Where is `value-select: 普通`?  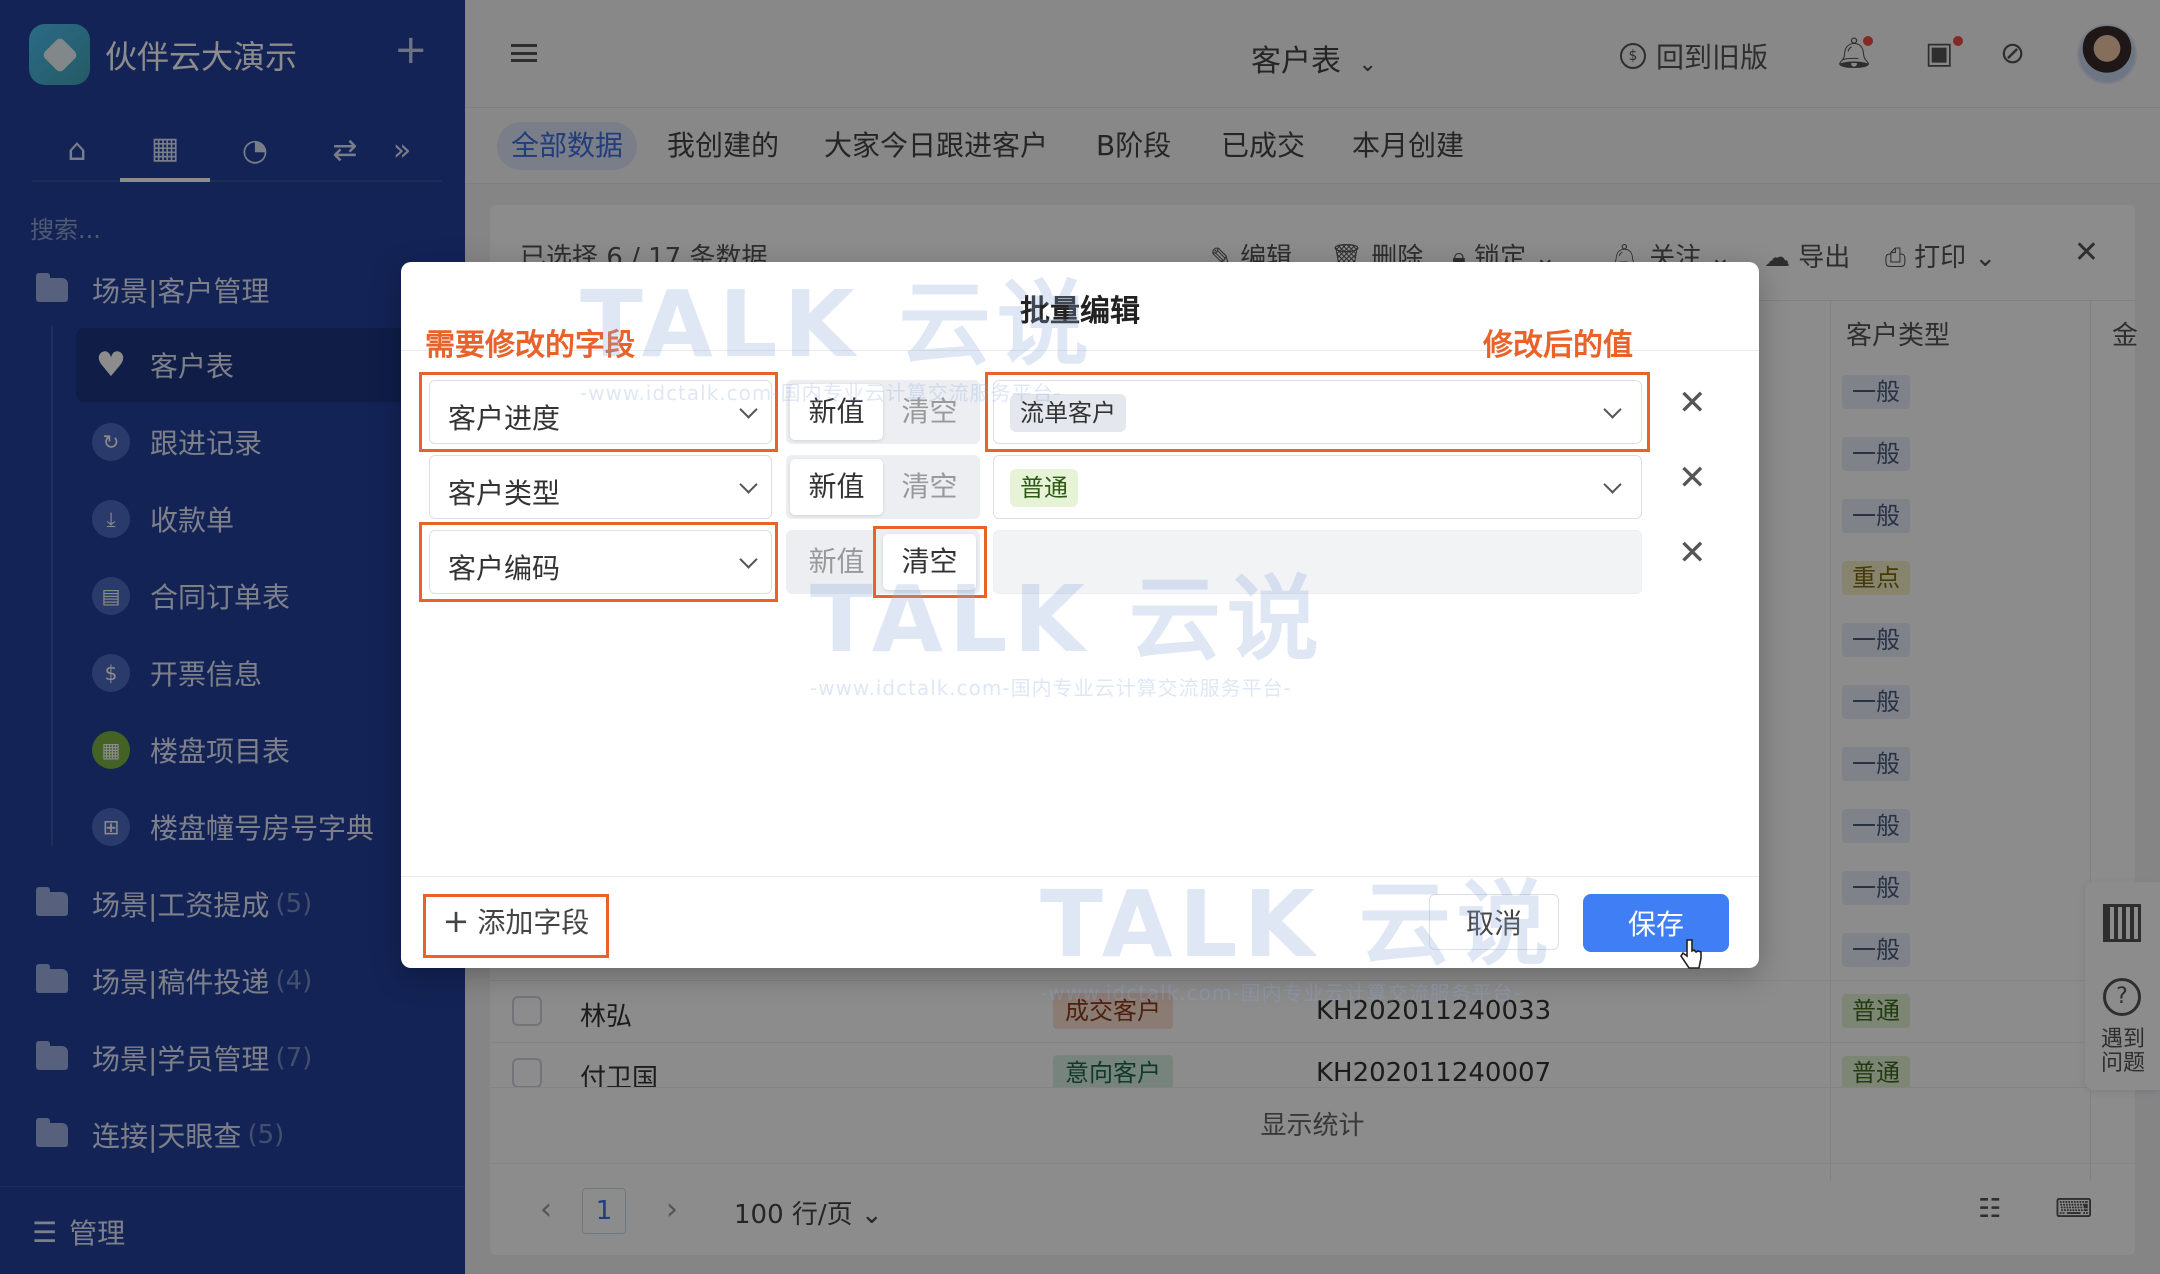
value-select: 普通 is located at coordinates (1317, 487).